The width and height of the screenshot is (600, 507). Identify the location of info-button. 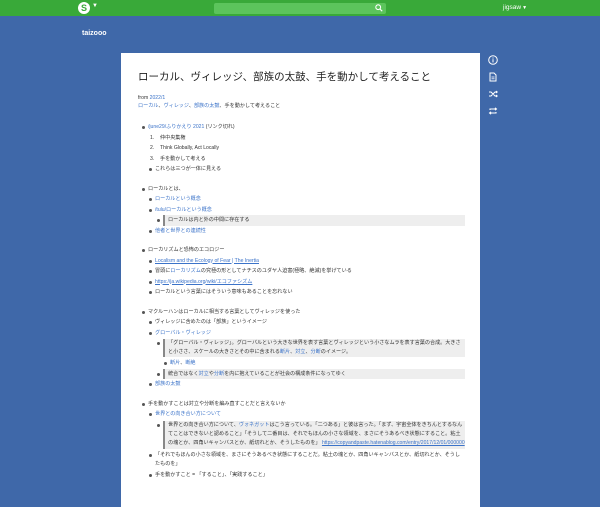
(493, 60).